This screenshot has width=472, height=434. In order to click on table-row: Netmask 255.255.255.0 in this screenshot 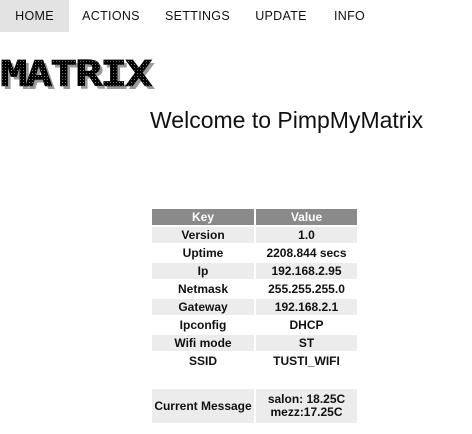, I will do `click(254, 289)`.